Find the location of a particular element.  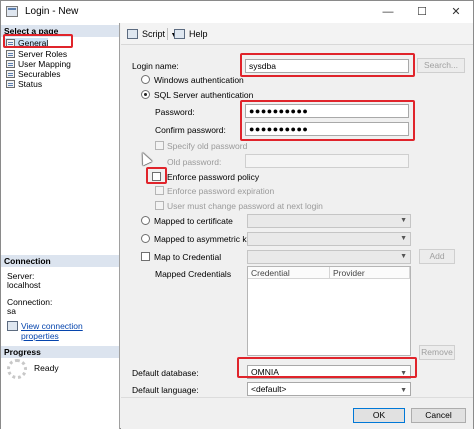

connection-value: sa is located at coordinates (11, 311).